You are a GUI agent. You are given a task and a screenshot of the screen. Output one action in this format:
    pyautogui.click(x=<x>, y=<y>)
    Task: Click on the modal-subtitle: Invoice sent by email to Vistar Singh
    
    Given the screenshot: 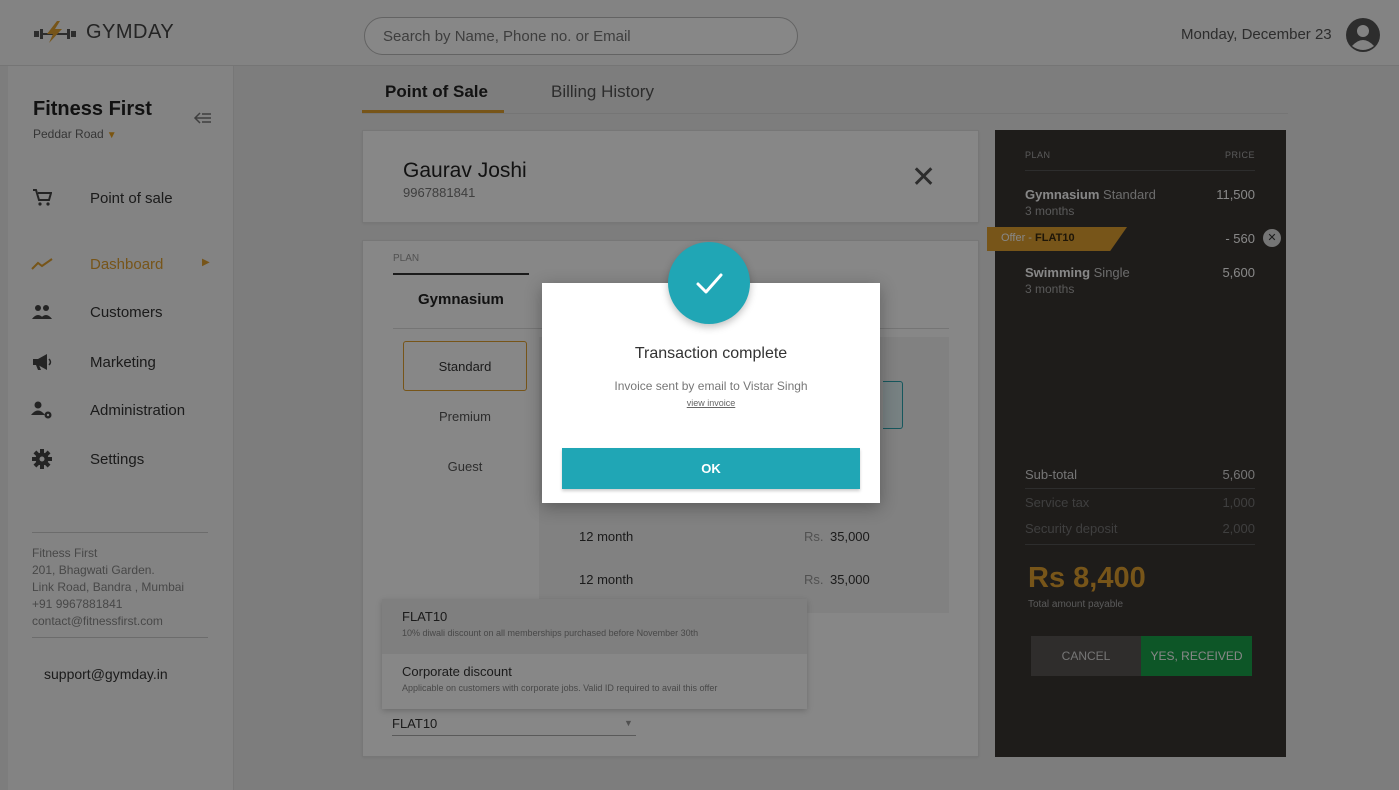 What is the action you would take?
    pyautogui.click(x=711, y=386)
    